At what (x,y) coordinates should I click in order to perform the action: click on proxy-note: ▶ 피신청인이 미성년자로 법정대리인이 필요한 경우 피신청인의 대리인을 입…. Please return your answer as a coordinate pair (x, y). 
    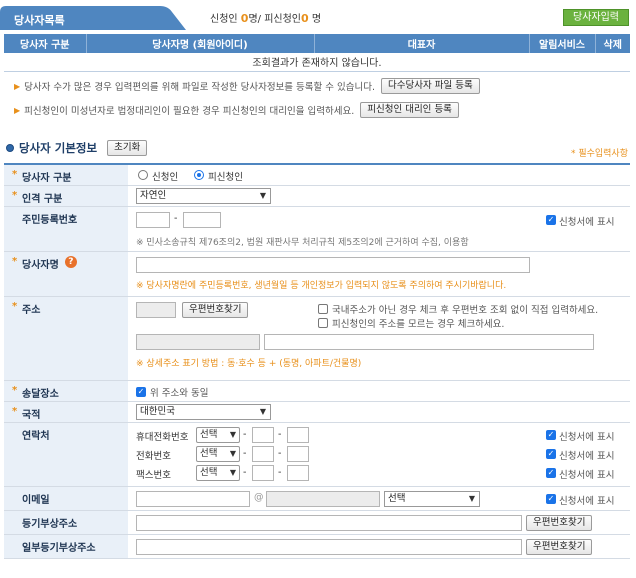
    Looking at the image, I should click on (236, 110).